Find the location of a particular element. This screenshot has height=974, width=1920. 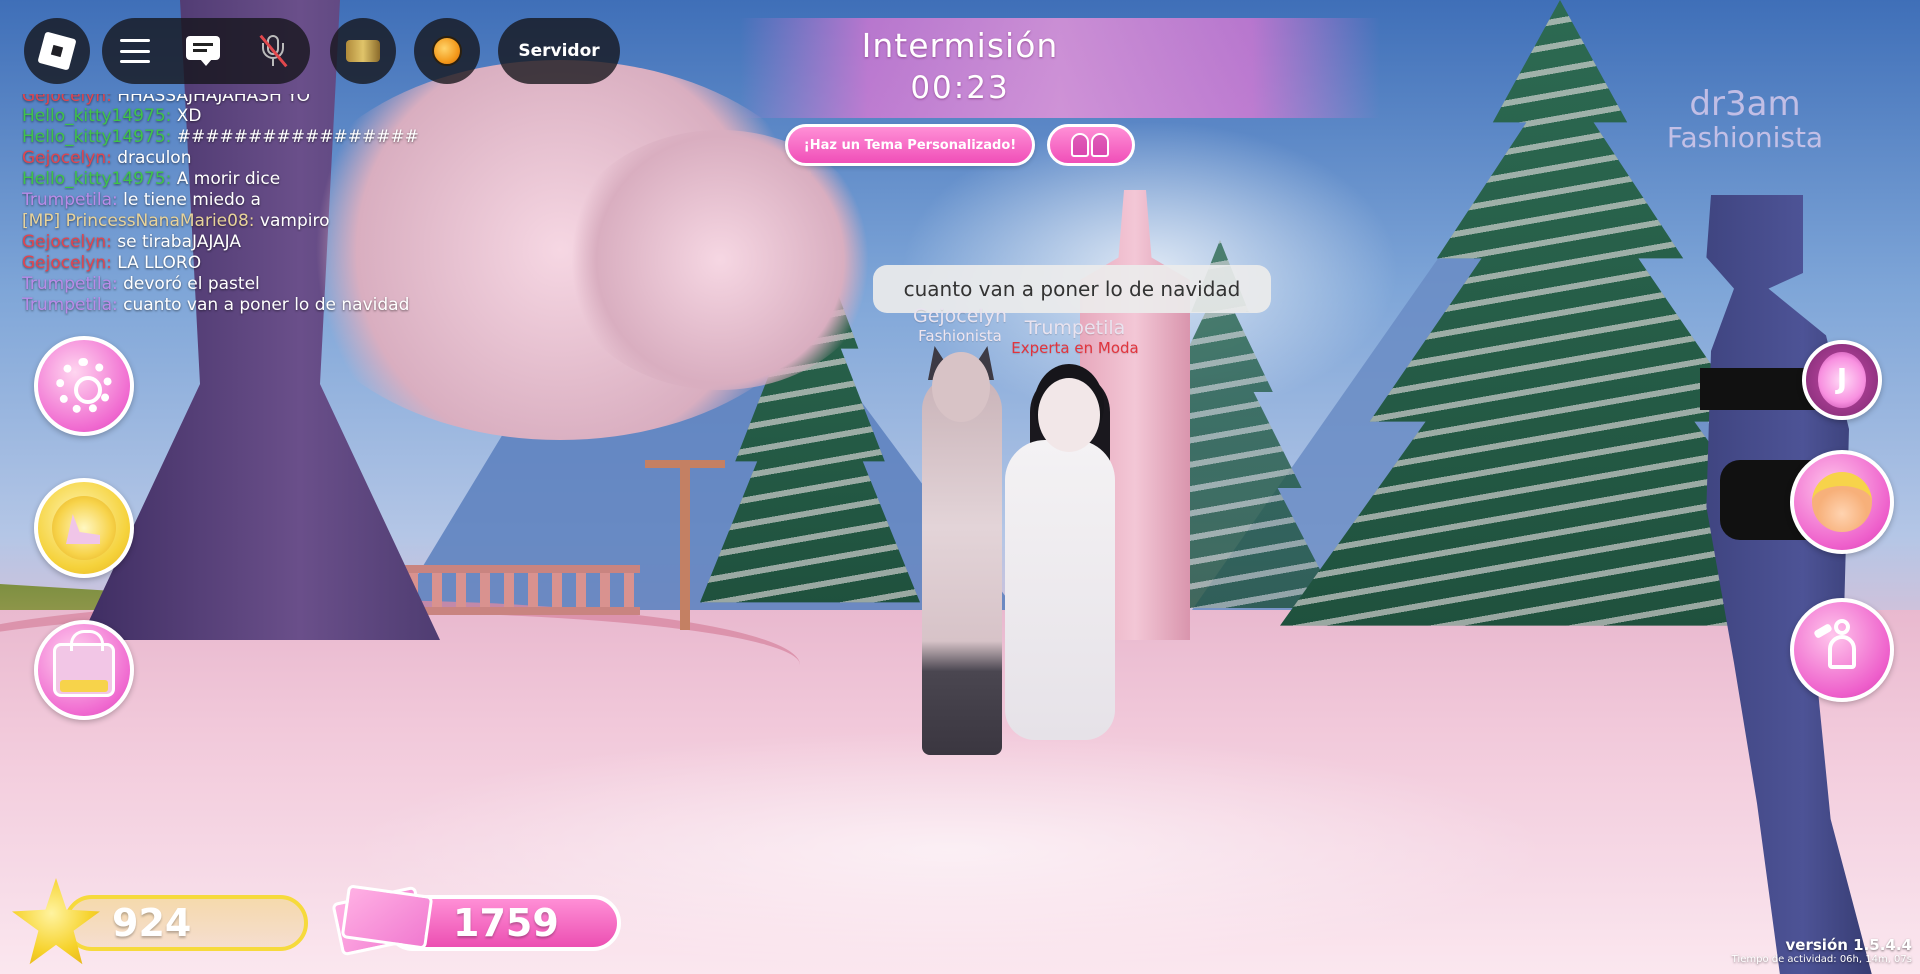

cash-value: 1759 is located at coordinates (506, 923).